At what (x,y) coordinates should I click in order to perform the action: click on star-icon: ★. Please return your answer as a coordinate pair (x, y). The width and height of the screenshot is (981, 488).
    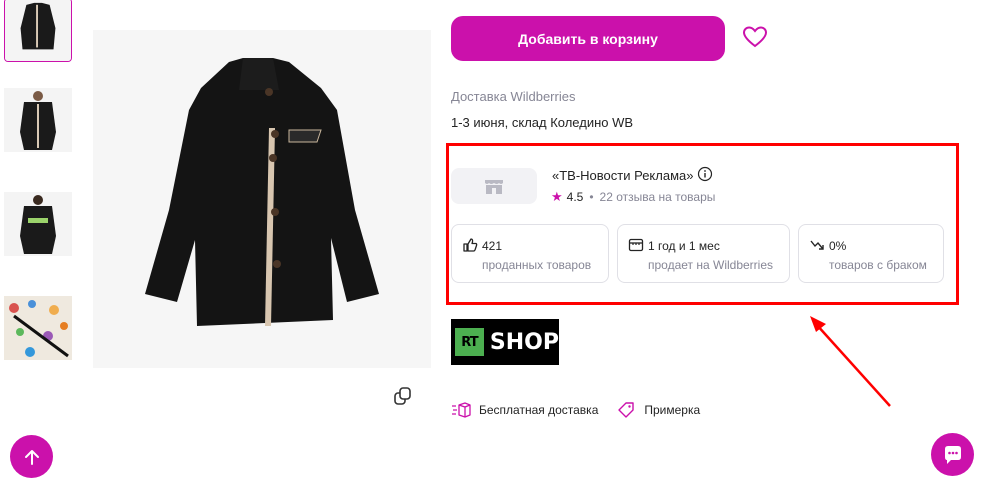
    Looking at the image, I should click on (557, 196).